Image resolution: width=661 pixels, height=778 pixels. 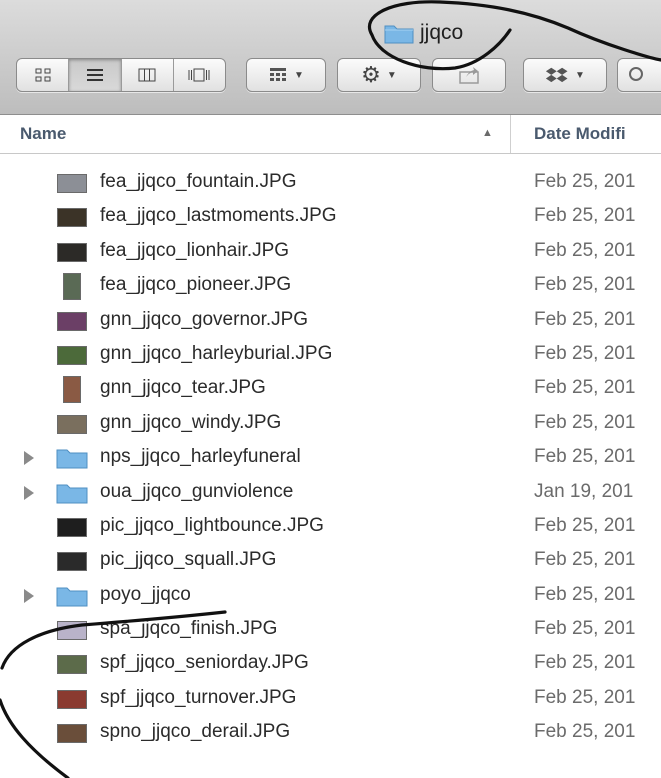 I want to click on file-name: spno_jjqco_derail.JPG, so click(x=195, y=732).